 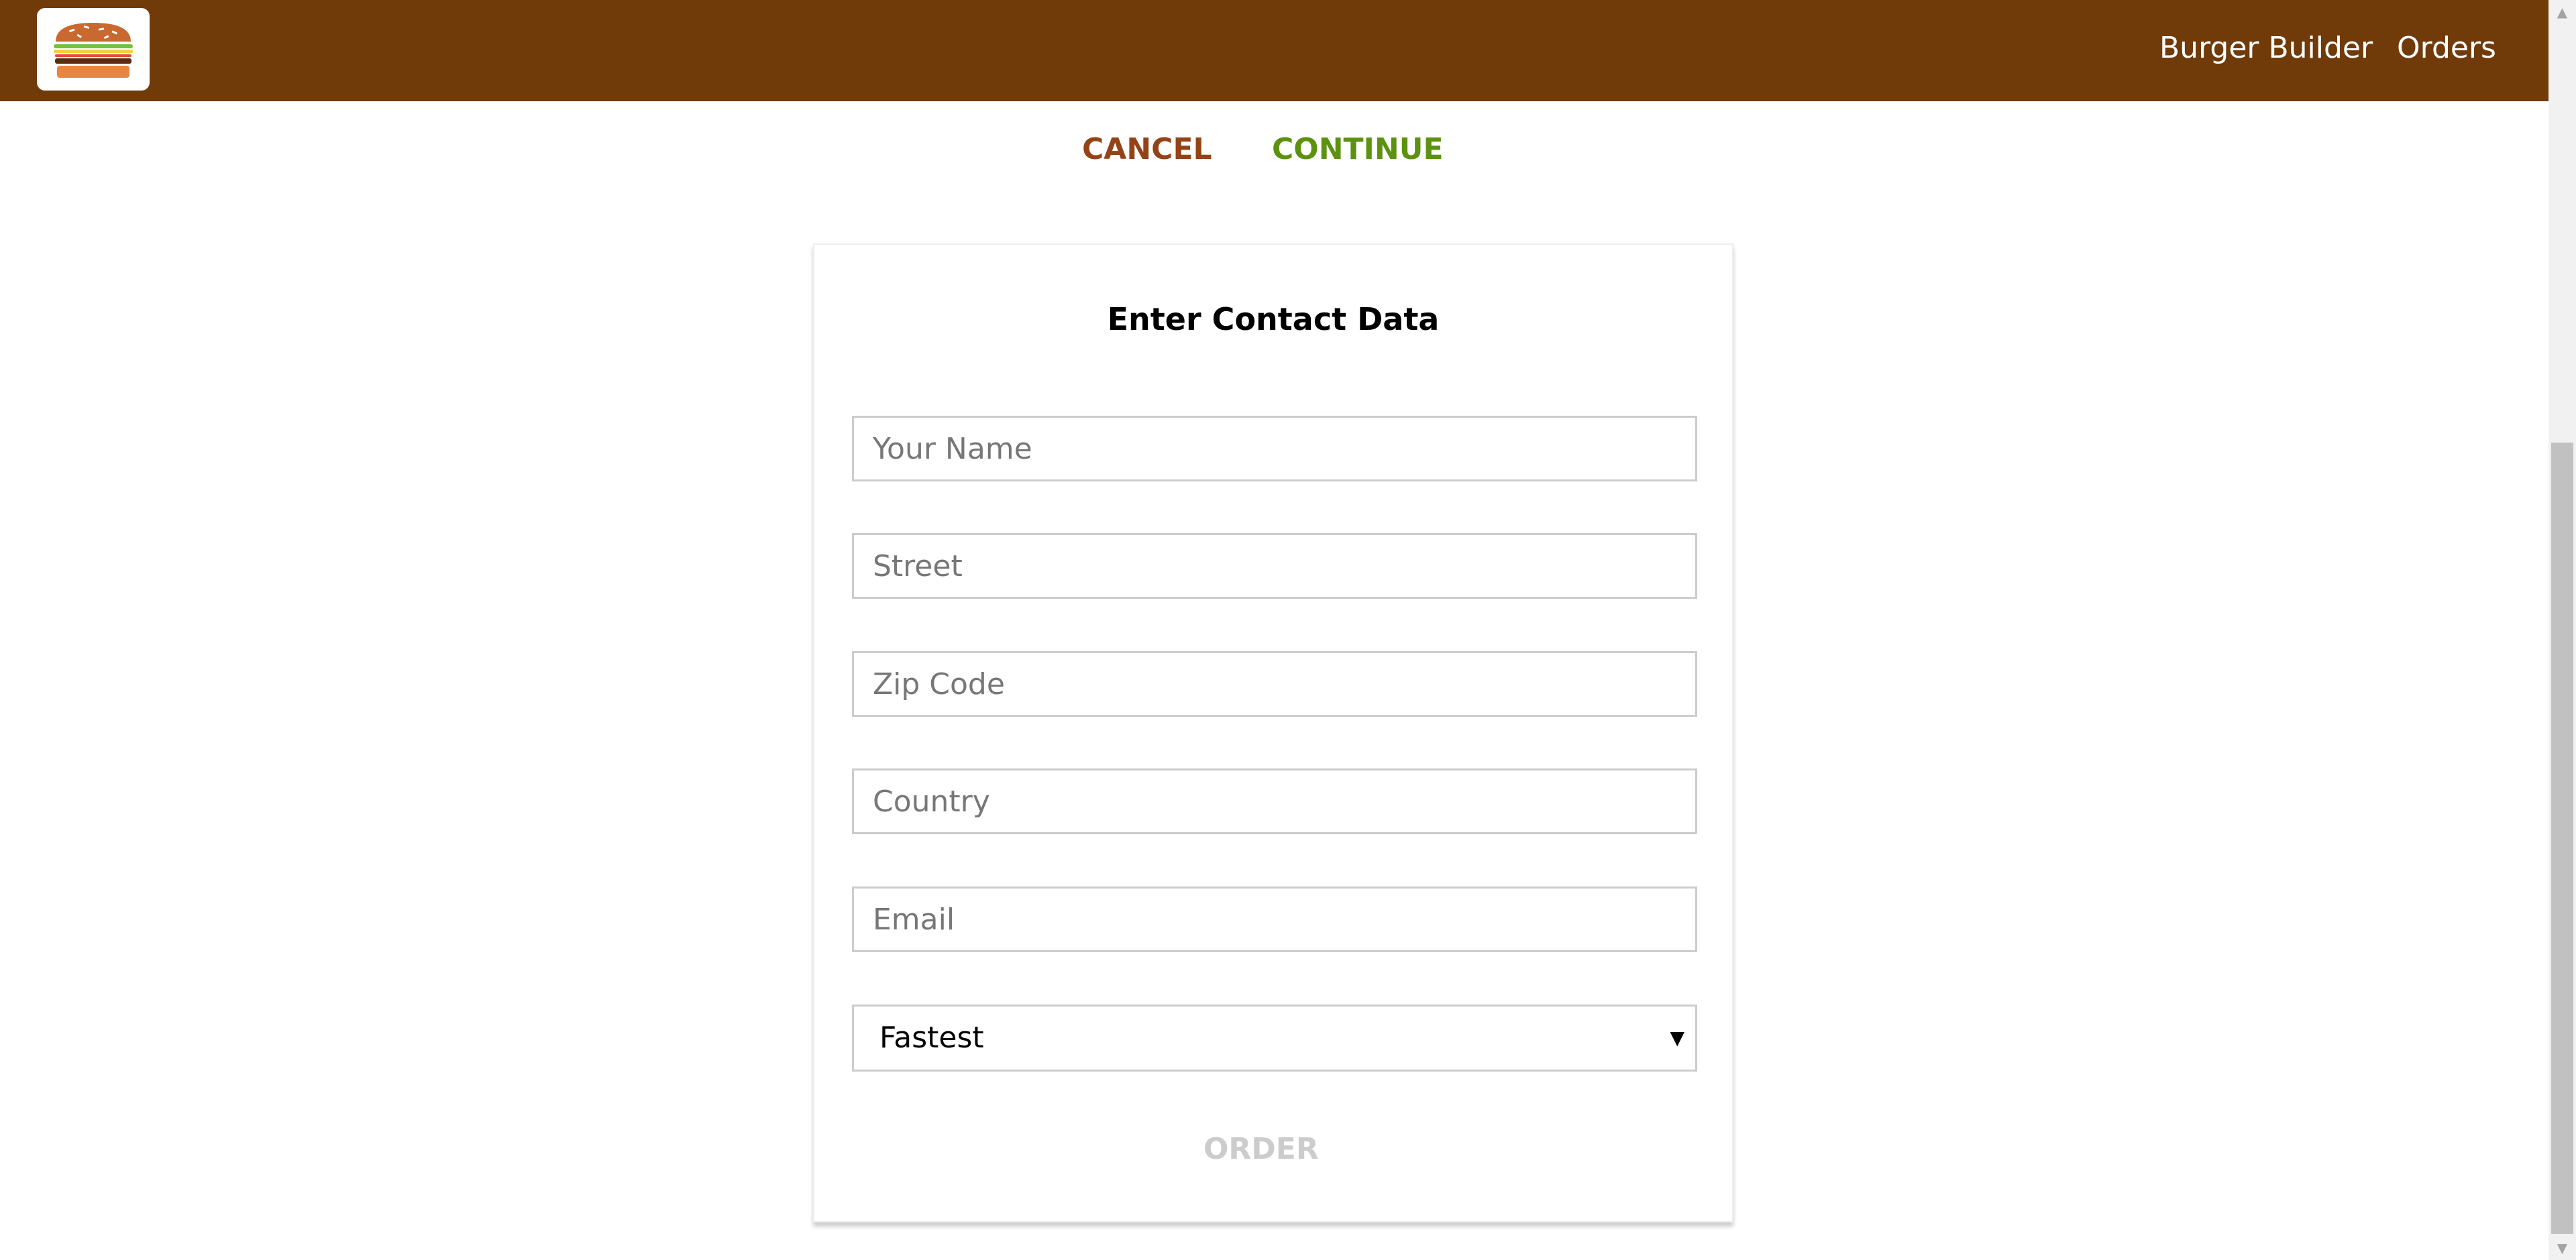 What do you see at coordinates (2562, 1248) in the screenshot?
I see `scroll-down-arrow-icon: ▼` at bounding box center [2562, 1248].